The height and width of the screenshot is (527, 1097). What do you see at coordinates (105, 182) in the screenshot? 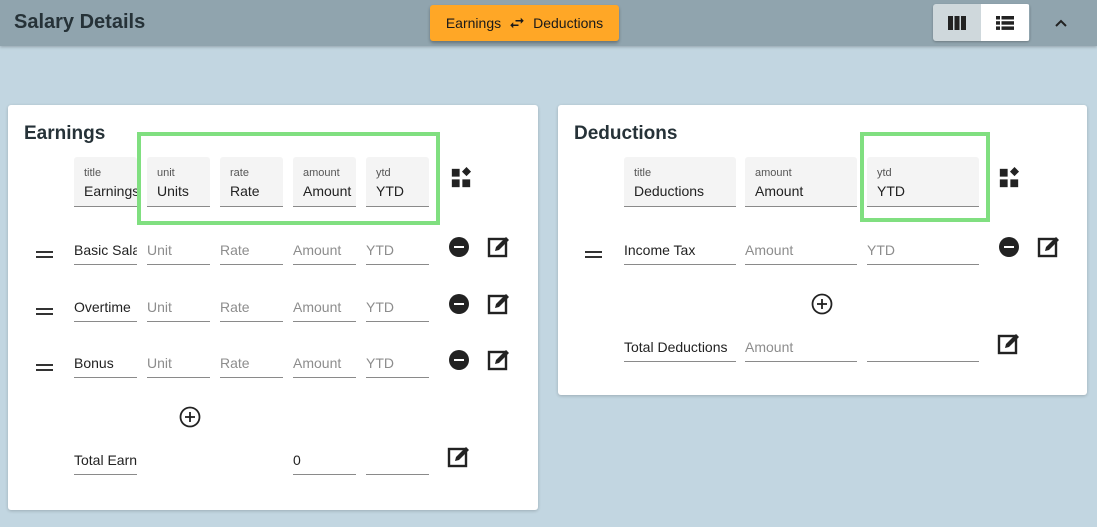
I see `earnings-title-column-field: title Earnings` at bounding box center [105, 182].